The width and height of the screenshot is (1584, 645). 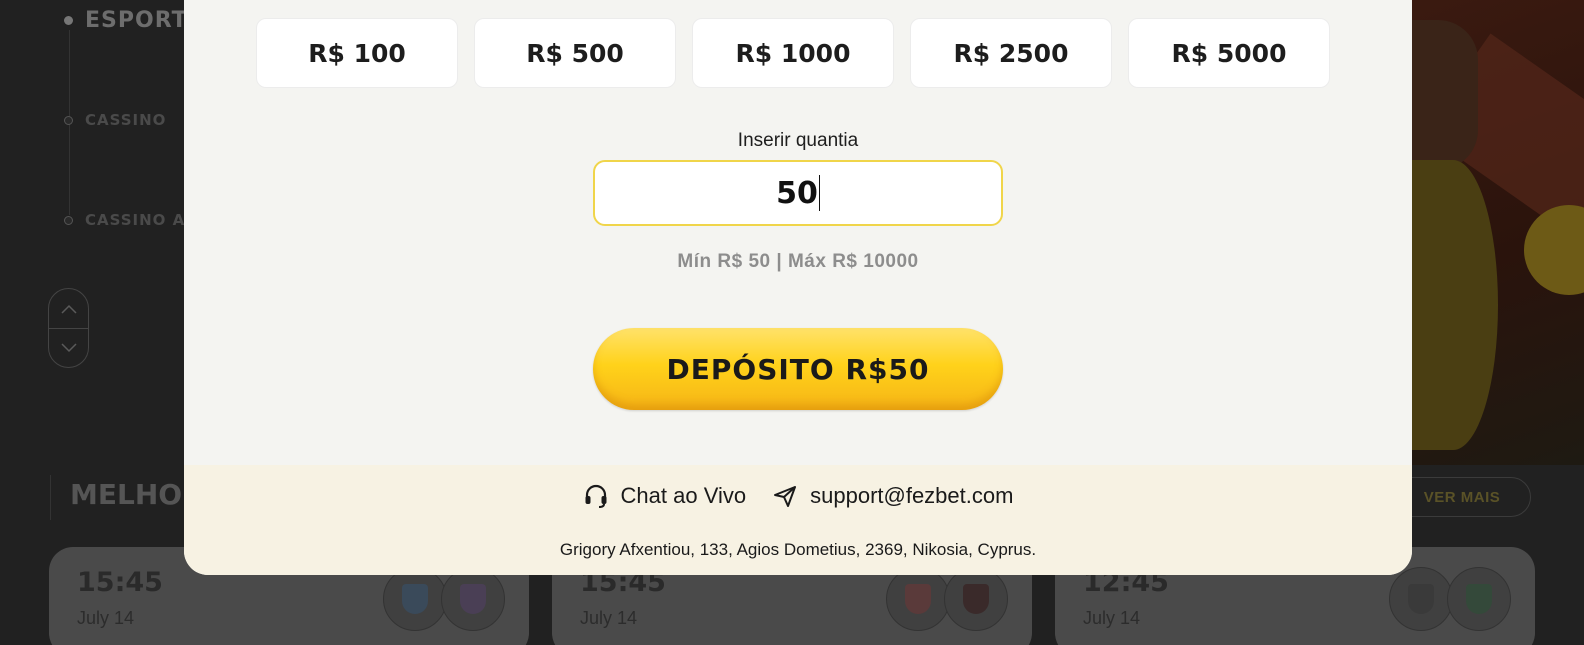 I want to click on scroll-down-button, so click(x=68, y=347).